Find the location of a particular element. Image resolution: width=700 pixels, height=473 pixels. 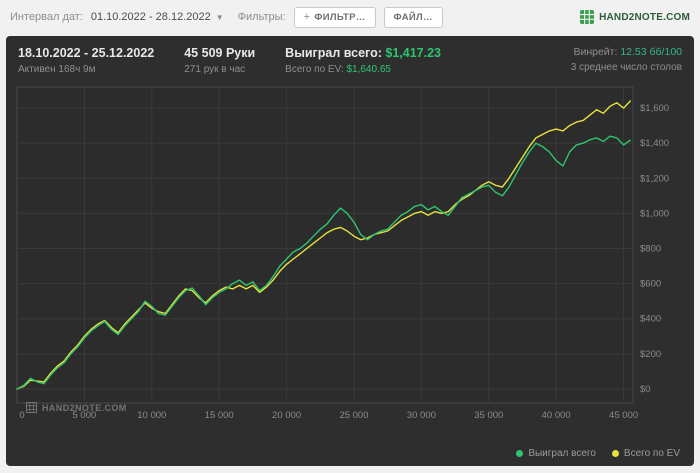

chevron-down-icon: ▼ is located at coordinates (219, 17).